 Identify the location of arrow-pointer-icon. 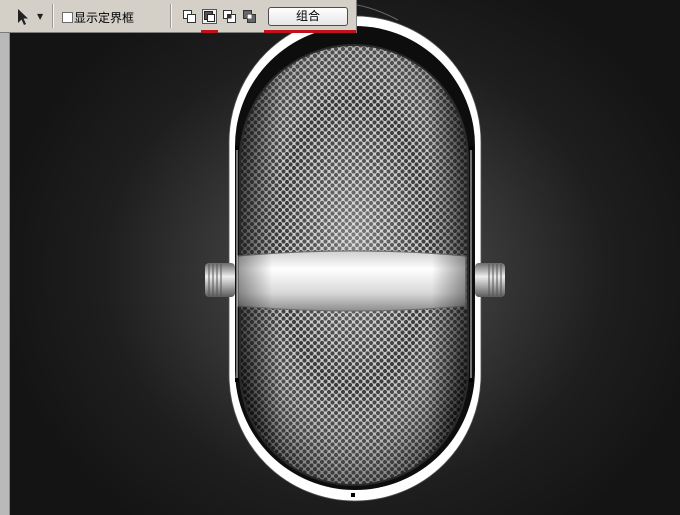
(23, 17).